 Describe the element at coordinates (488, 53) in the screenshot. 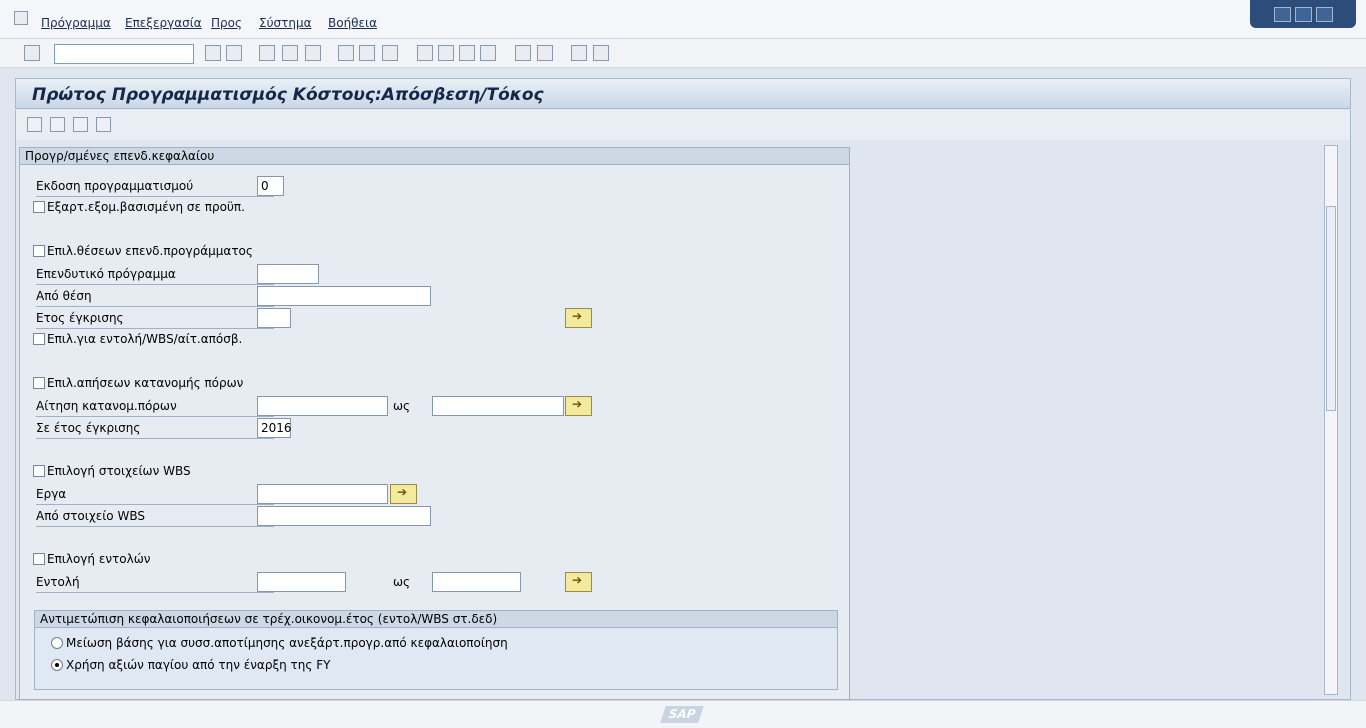

I see `last-page-icon` at that location.